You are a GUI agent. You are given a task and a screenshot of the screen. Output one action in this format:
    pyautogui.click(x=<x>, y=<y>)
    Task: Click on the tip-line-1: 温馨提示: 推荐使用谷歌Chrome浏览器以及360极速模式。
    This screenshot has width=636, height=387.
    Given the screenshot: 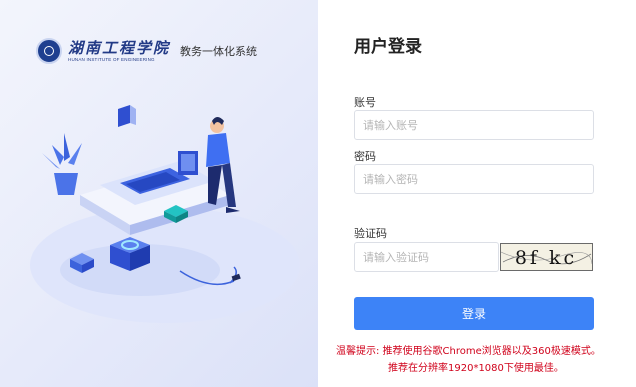 What is the action you would take?
    pyautogui.click(x=468, y=351)
    